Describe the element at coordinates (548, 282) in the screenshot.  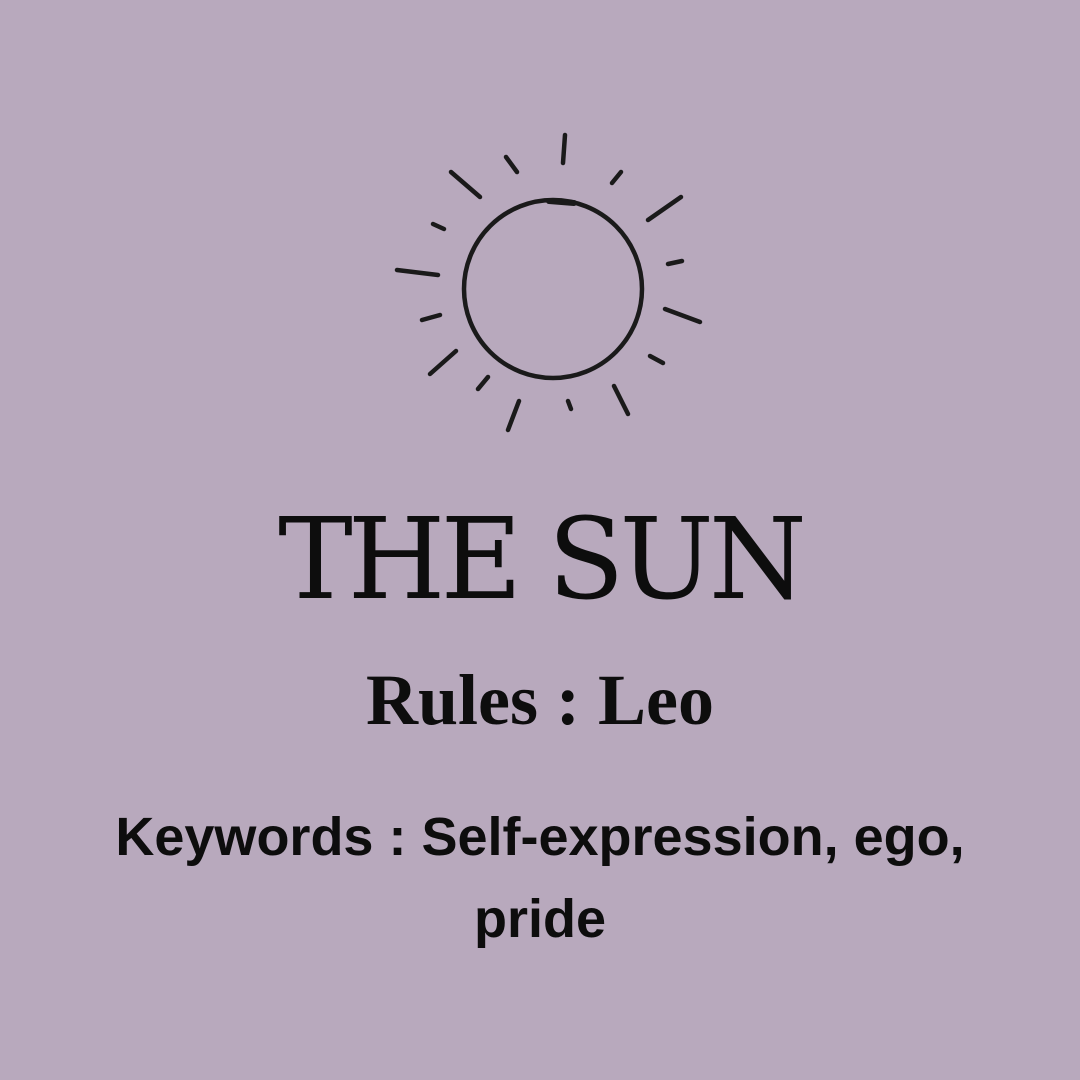
I see `sun-icon` at that location.